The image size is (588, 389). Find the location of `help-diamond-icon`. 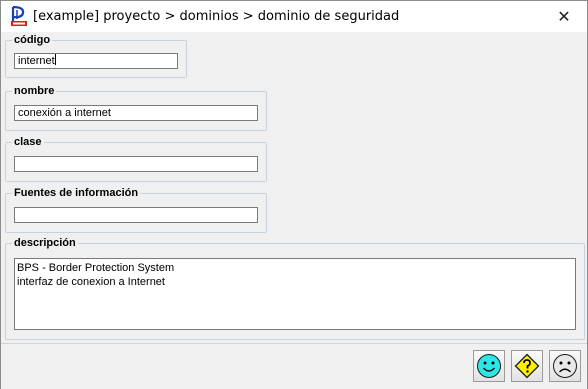

help-diamond-icon is located at coordinates (527, 366).